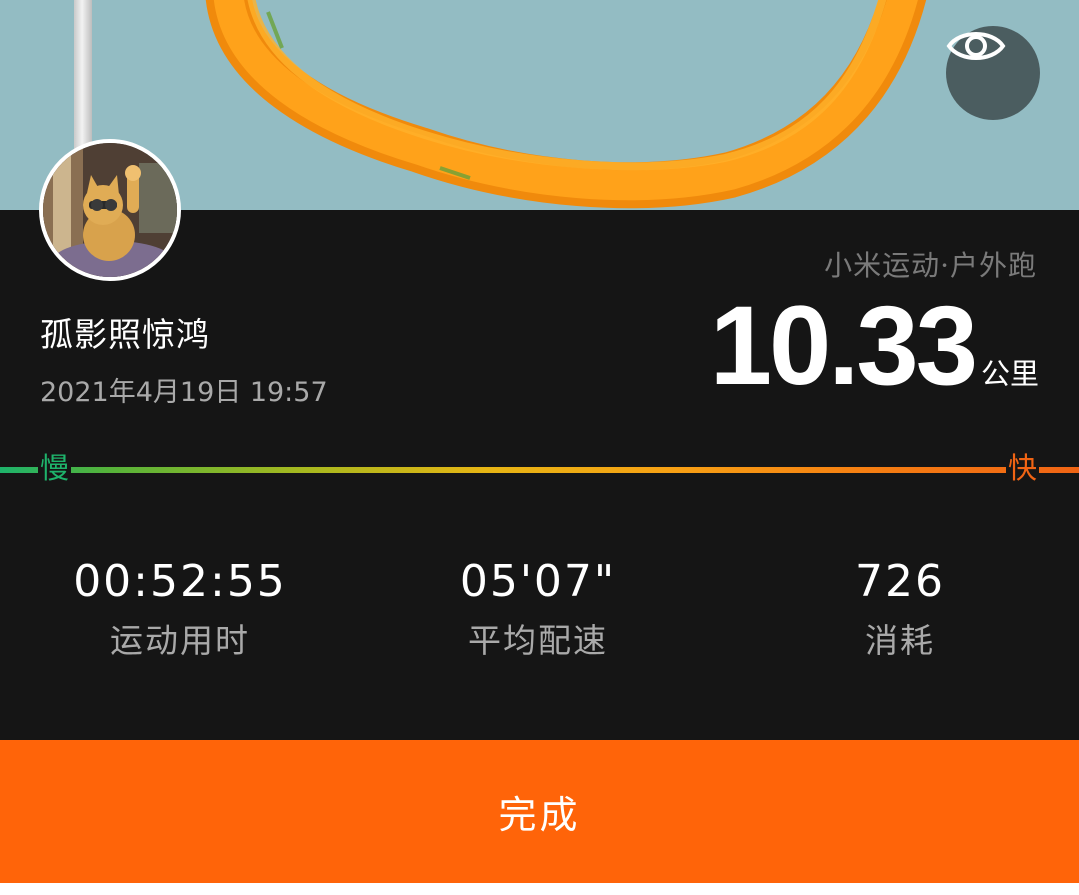 This screenshot has height=895, width=1079. What do you see at coordinates (900, 609) in the screenshot?
I see `stat-calories: 726 消耗` at bounding box center [900, 609].